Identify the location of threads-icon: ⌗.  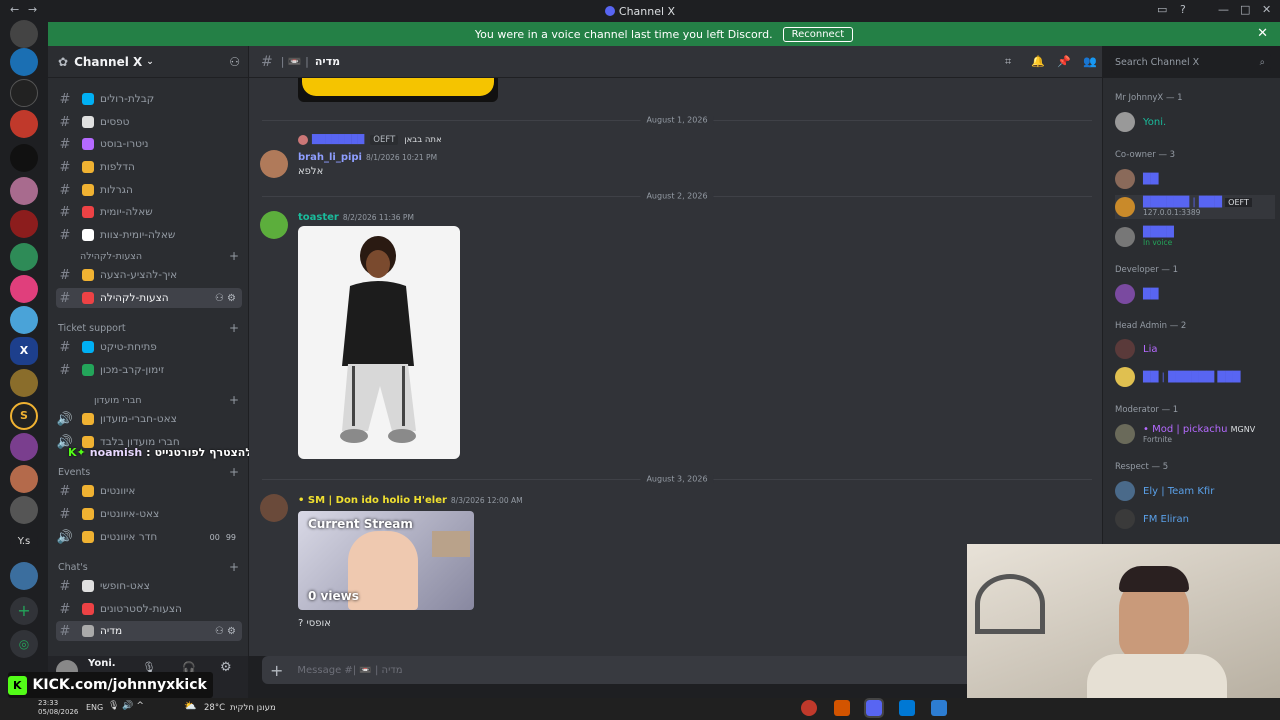
(1008, 62).